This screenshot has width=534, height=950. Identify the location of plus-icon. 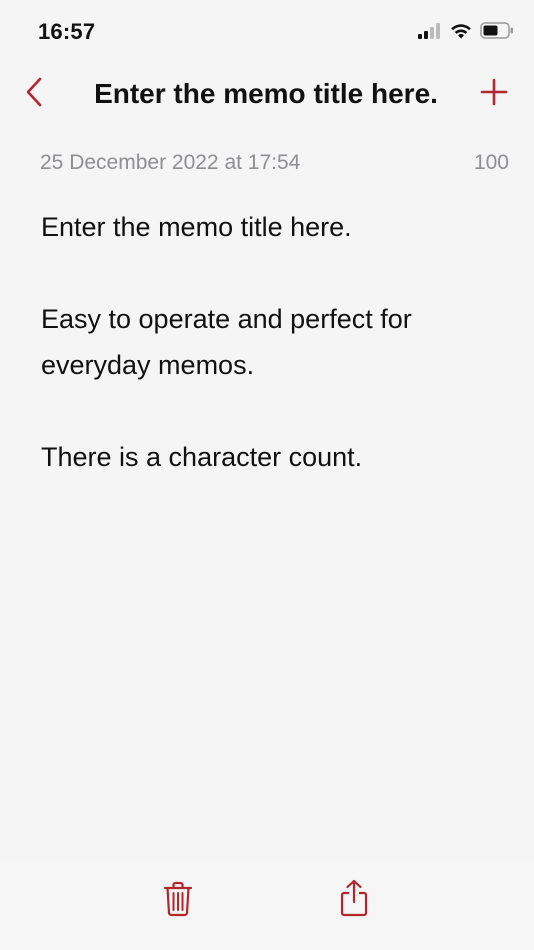
(494, 94).